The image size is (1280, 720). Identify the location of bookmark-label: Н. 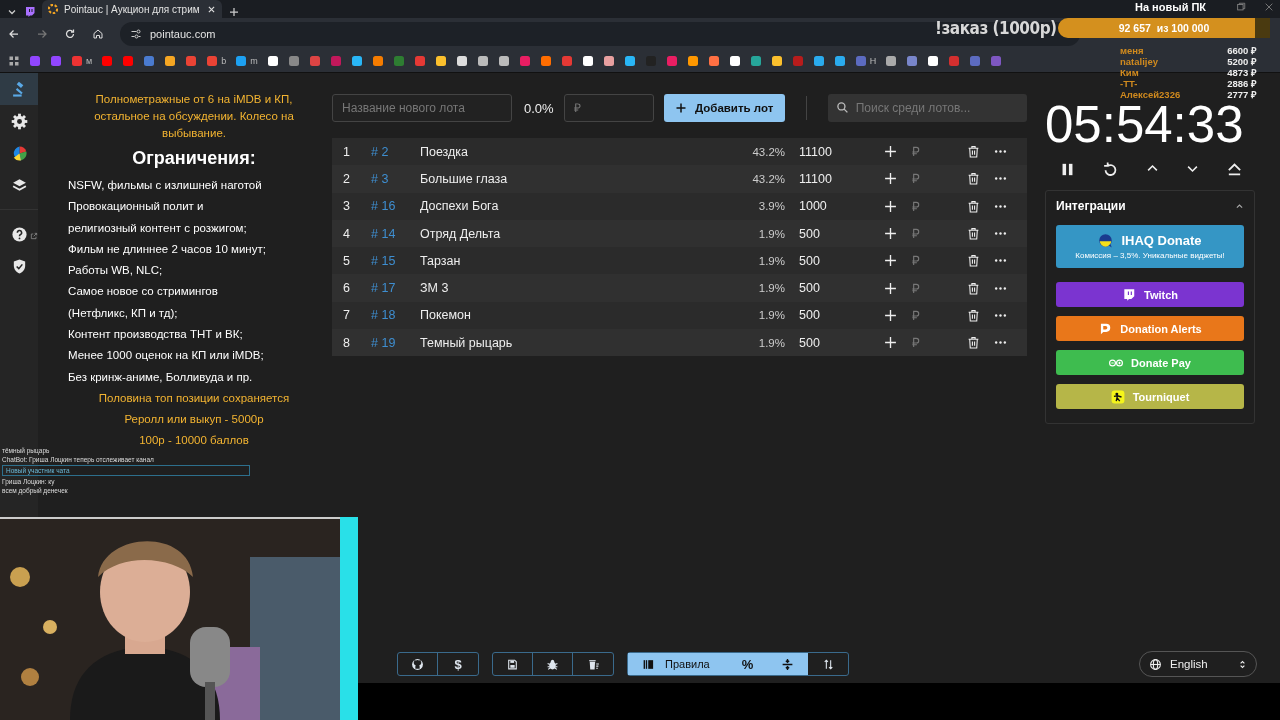
(873, 61).